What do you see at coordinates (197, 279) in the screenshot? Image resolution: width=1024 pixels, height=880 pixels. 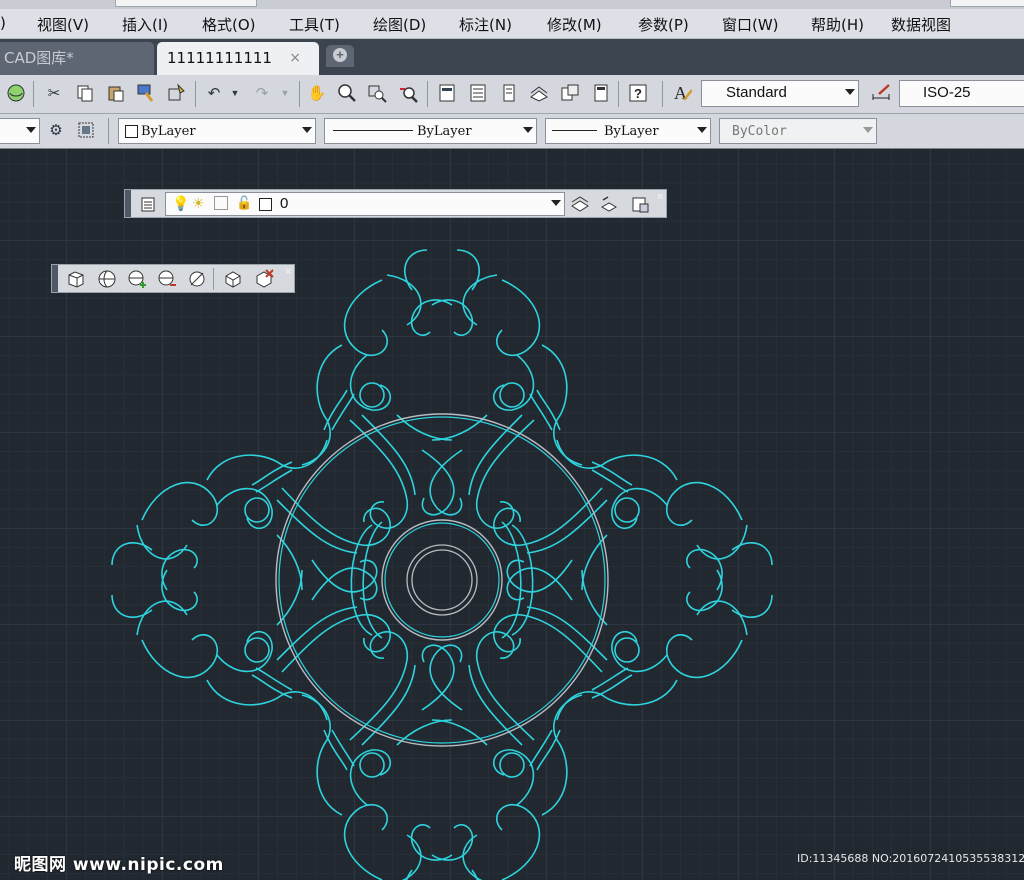 I see `no-view-icon` at bounding box center [197, 279].